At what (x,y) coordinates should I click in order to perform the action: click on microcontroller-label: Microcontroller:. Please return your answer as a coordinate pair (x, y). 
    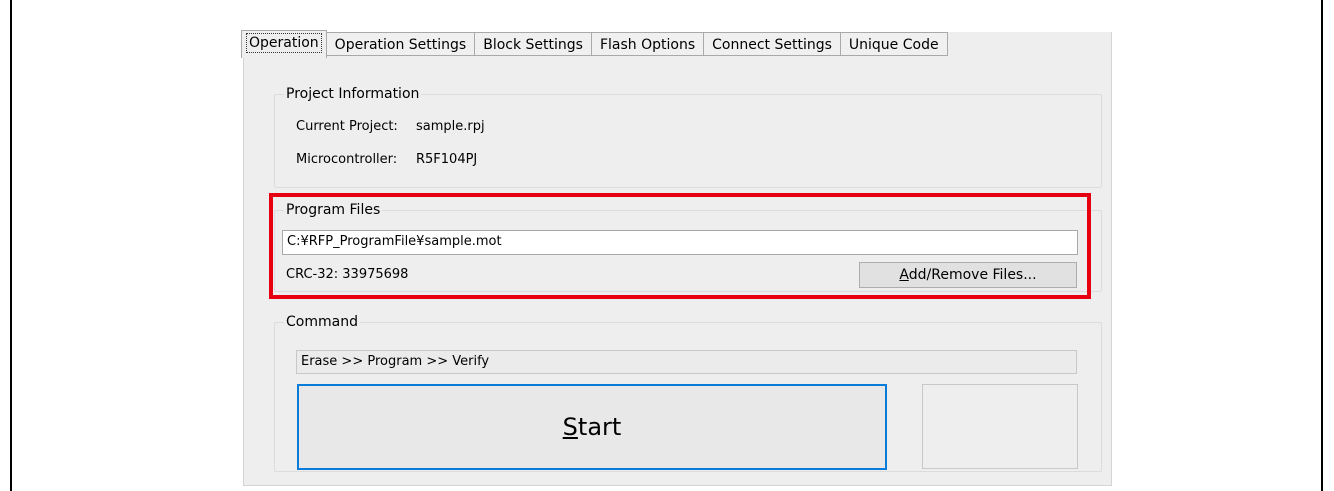
    Looking at the image, I should click on (347, 159).